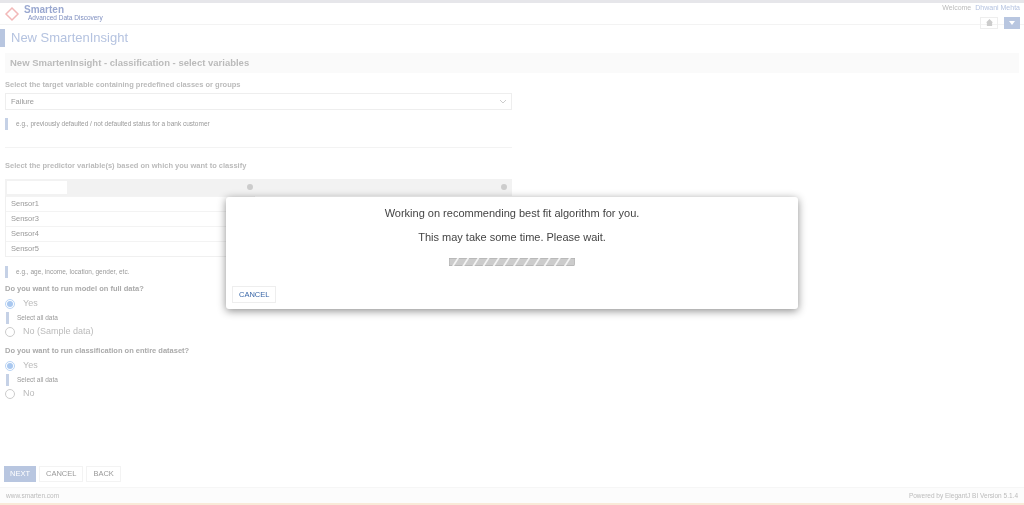  What do you see at coordinates (10, 366) in the screenshot?
I see `radio-button` at bounding box center [10, 366].